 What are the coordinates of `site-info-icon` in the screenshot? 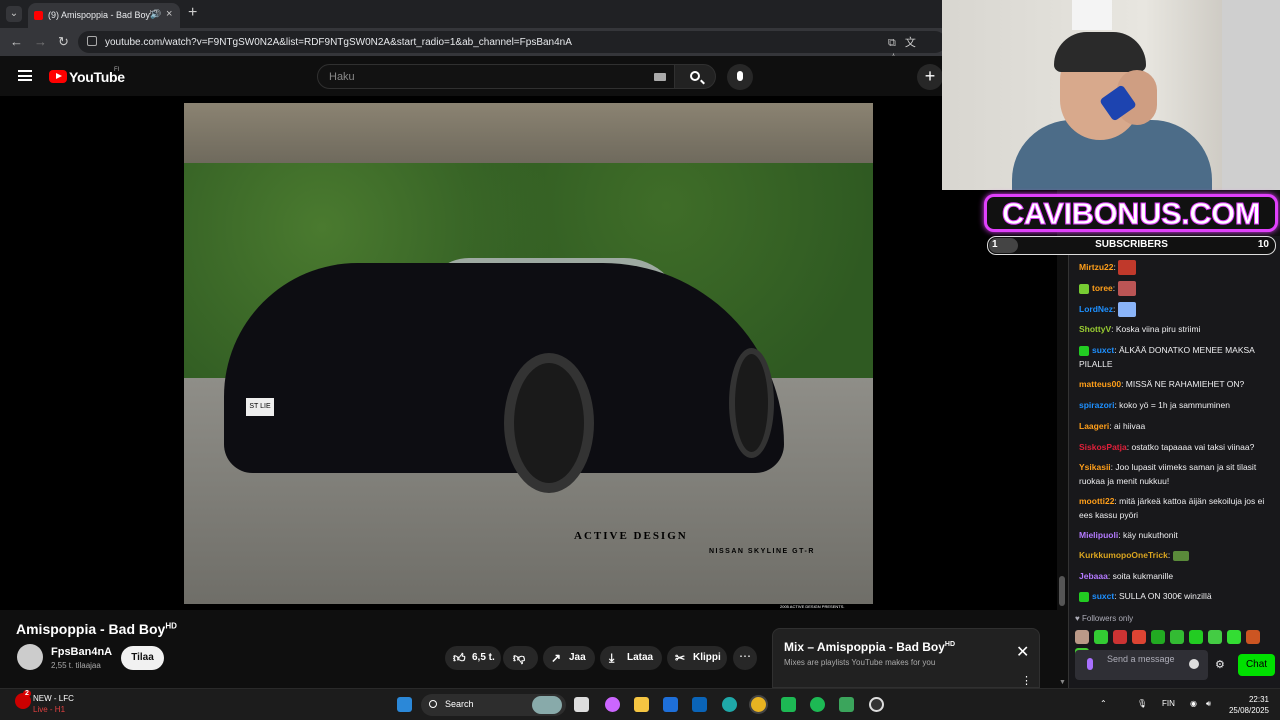 It's located at (92, 41).